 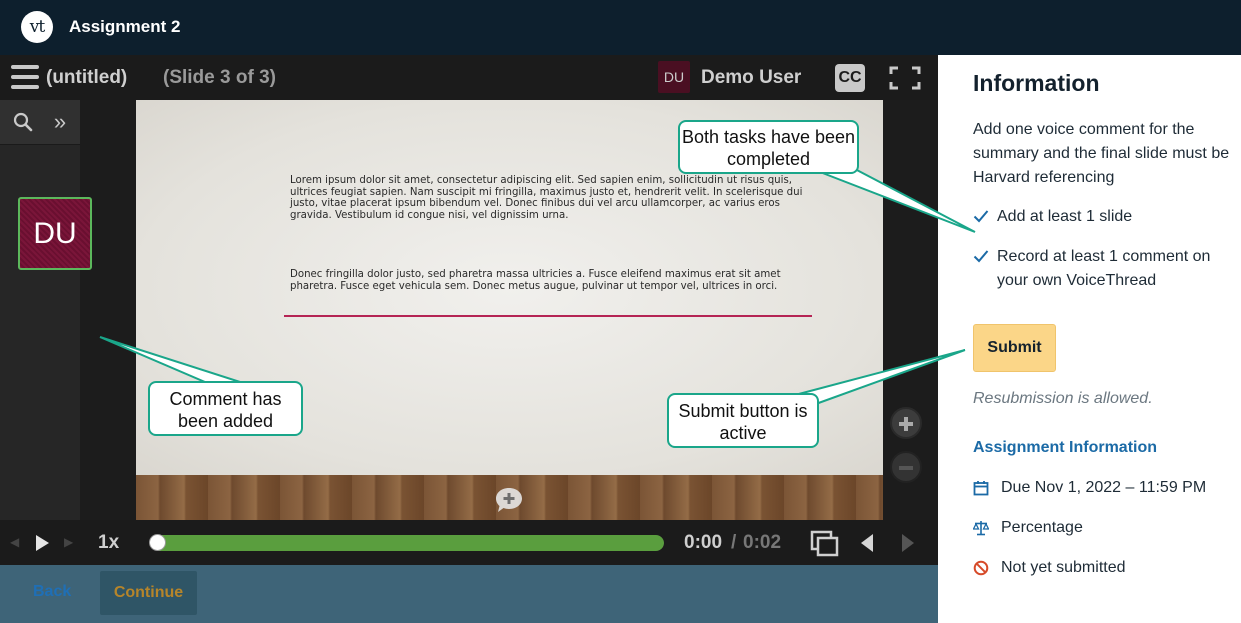 I want to click on due-date: Due Nov 1, 2022 – 11:59 PM, so click(x=1104, y=487).